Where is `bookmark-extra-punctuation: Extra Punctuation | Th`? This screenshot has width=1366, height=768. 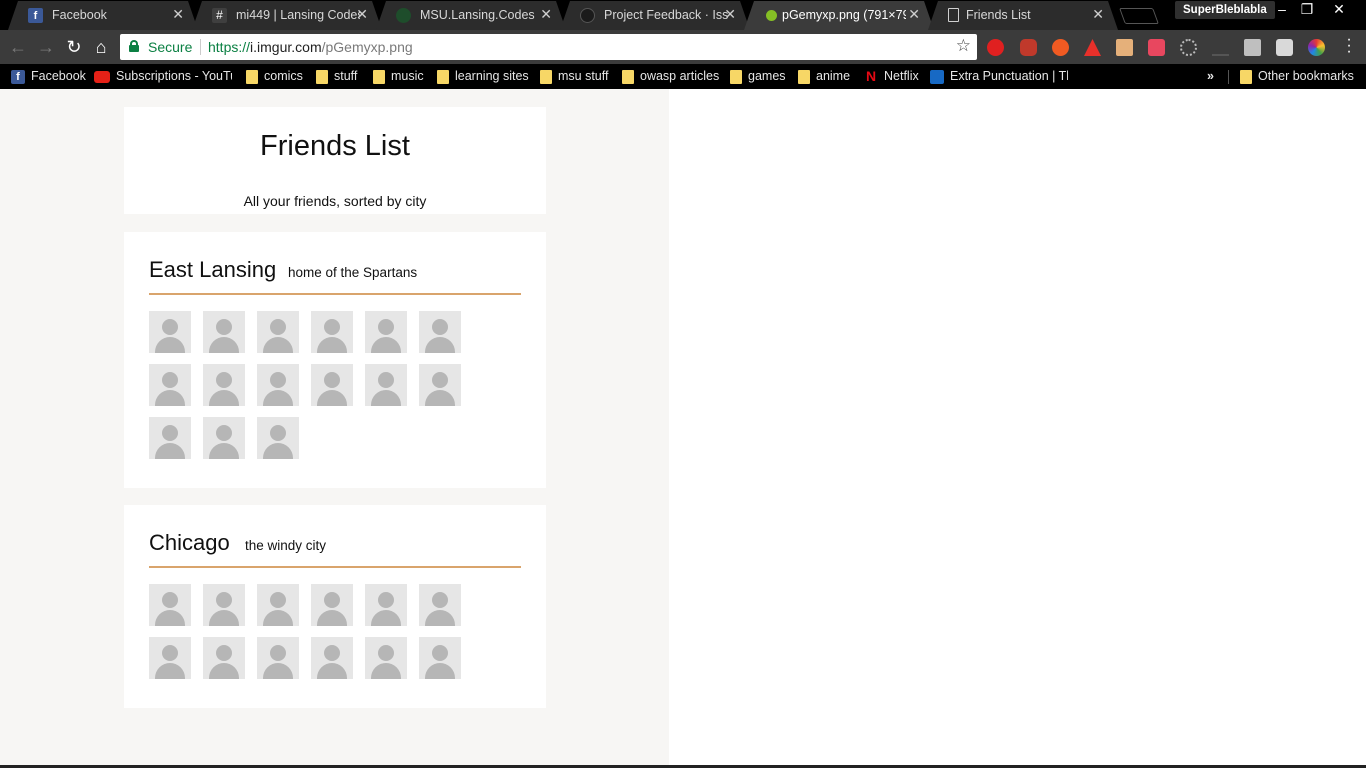
bookmark-extra-punctuation: Extra Punctuation | Th is located at coordinates (999, 76).